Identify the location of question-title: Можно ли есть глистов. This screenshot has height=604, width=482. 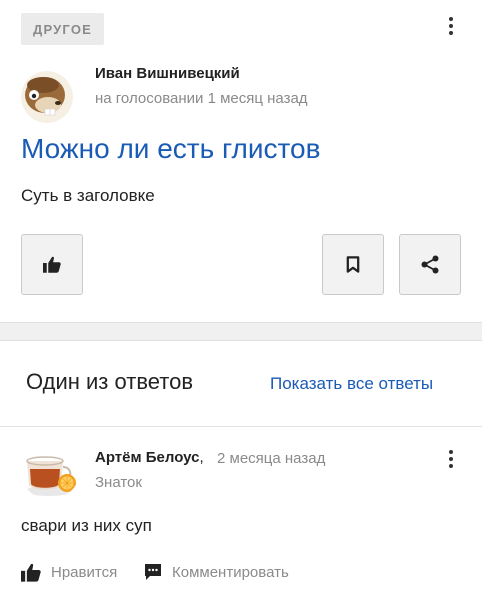
(171, 149).